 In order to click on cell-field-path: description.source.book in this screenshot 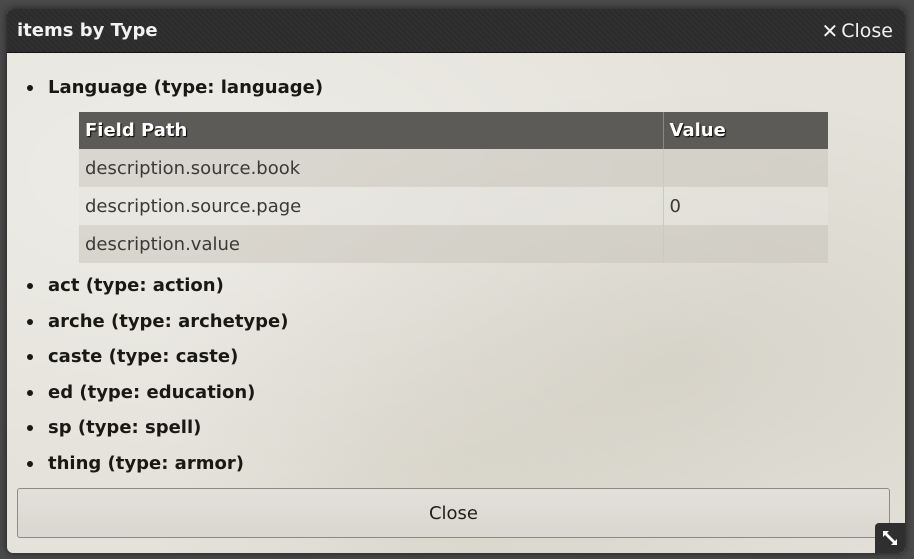, I will do `click(371, 168)`.